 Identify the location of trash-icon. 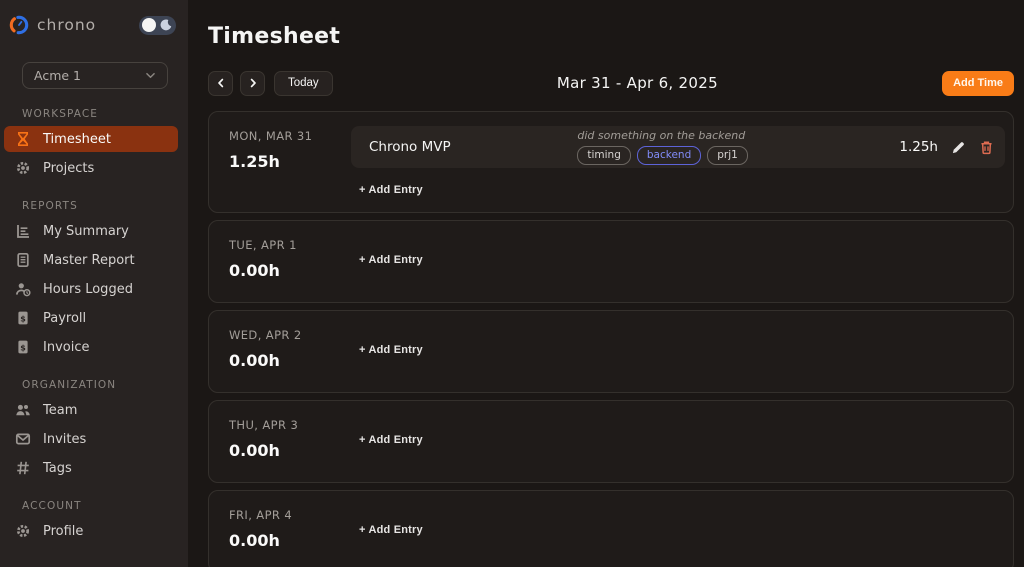
(986, 147).